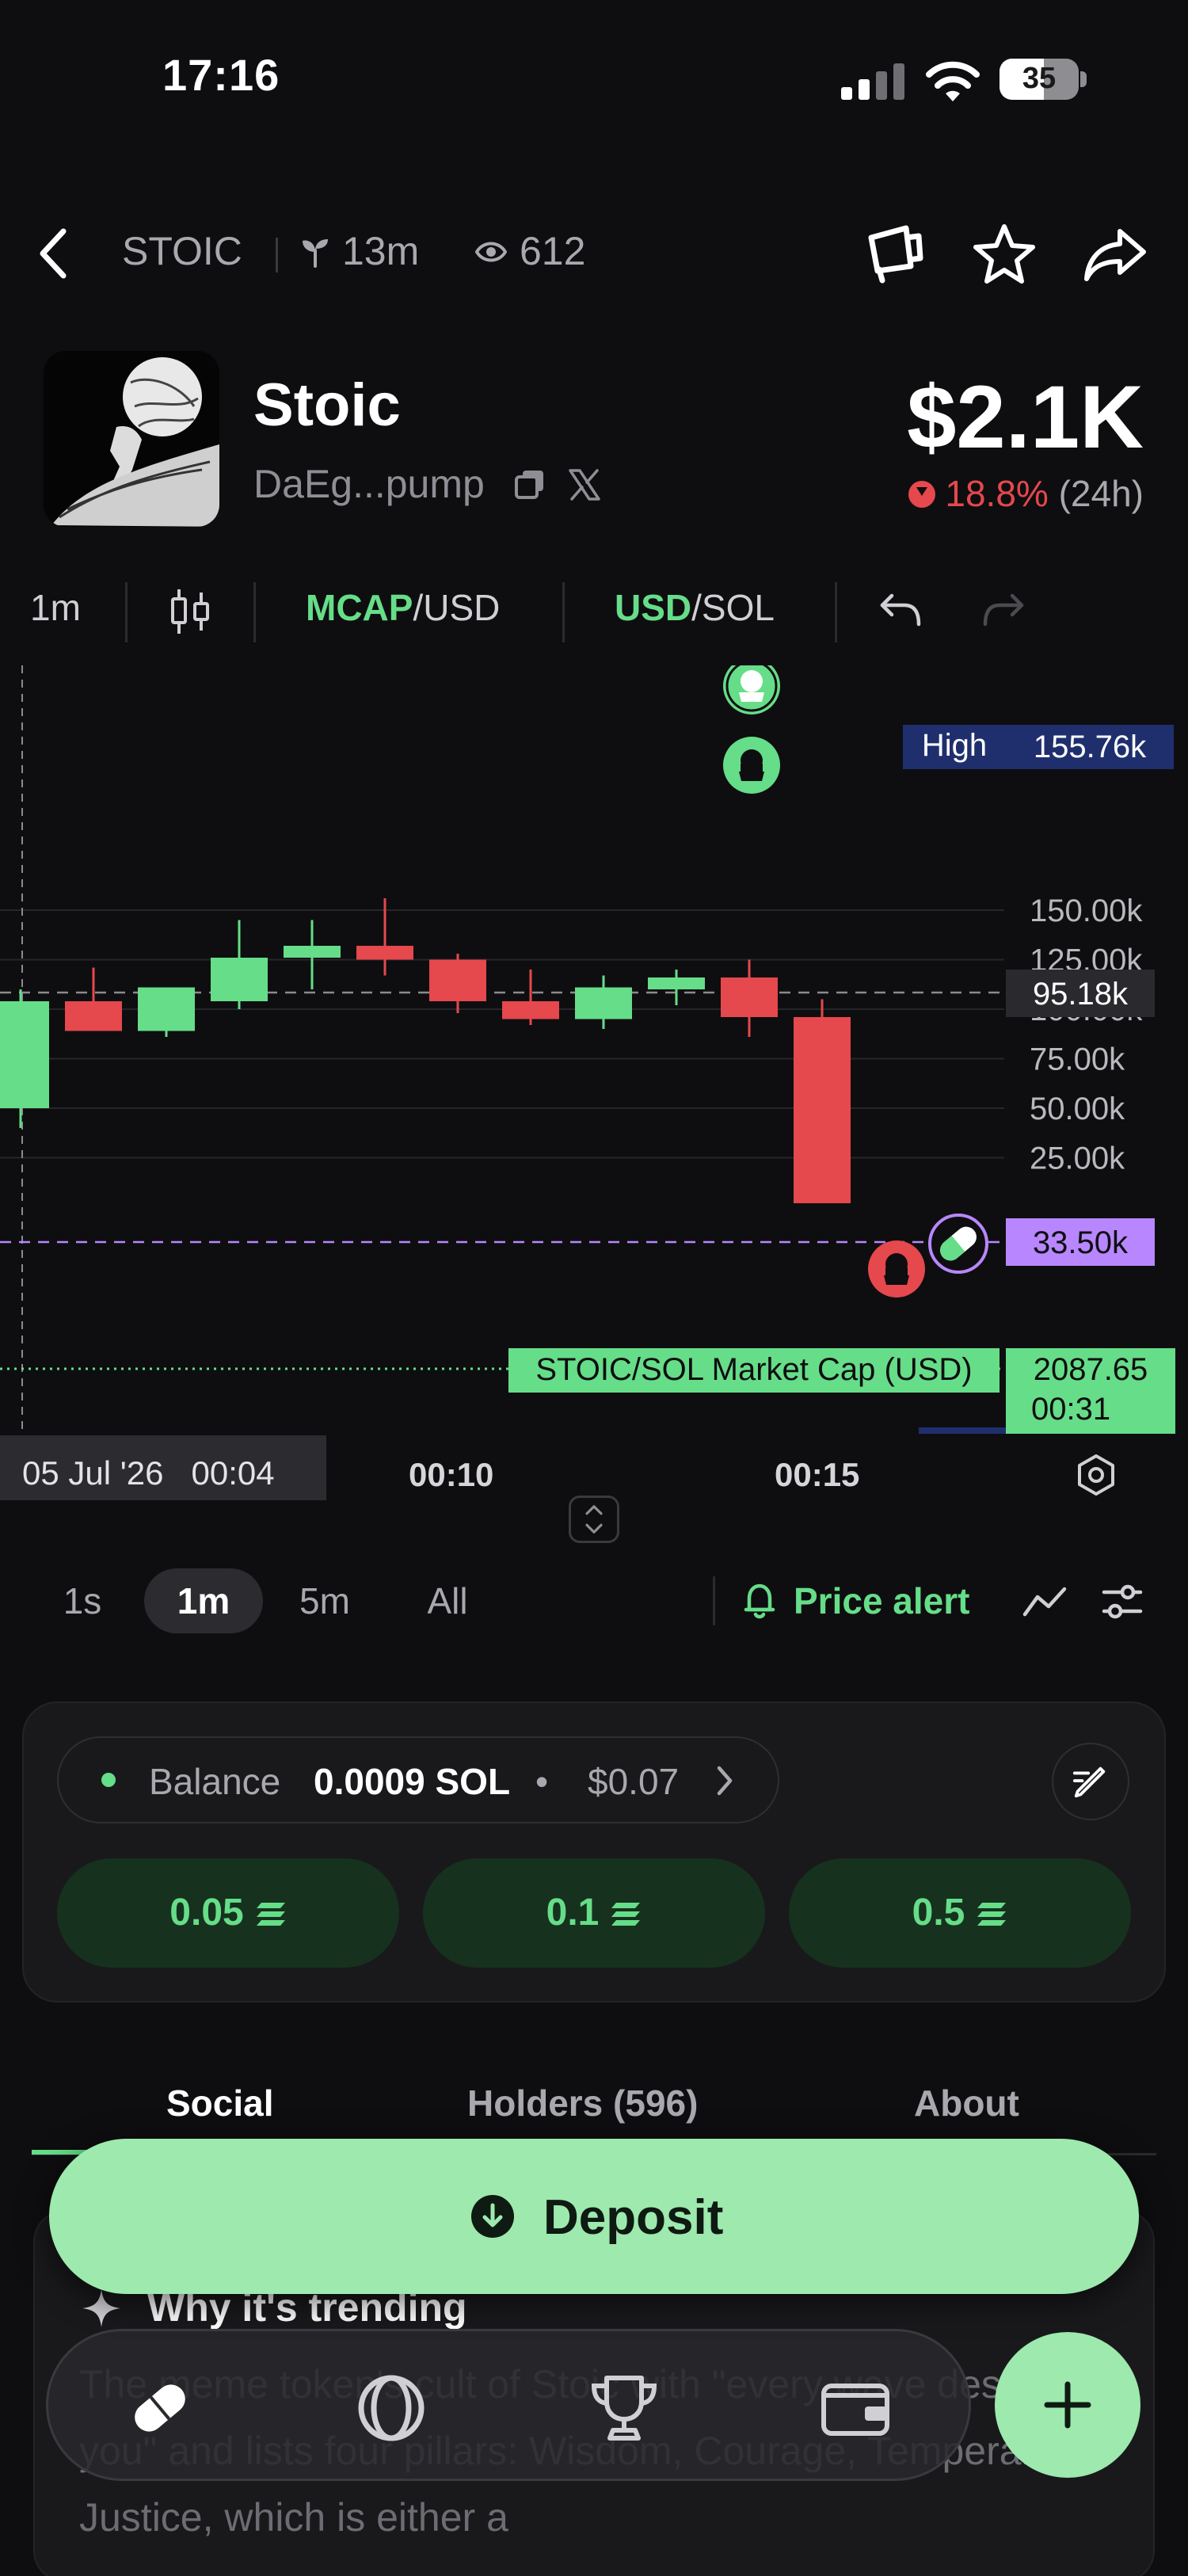 Image resolution: width=1188 pixels, height=2576 pixels. I want to click on x-axis-label: 00:15, so click(817, 1474).